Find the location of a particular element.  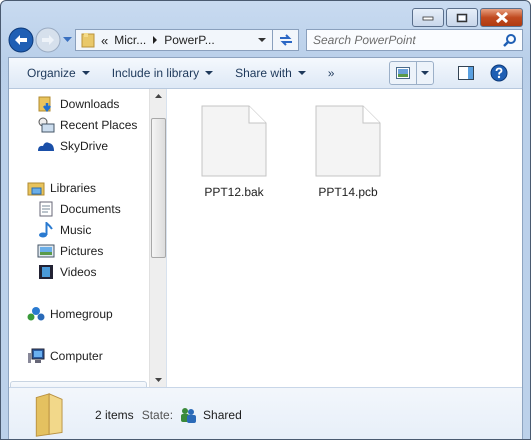

view-button is located at coordinates (411, 73).